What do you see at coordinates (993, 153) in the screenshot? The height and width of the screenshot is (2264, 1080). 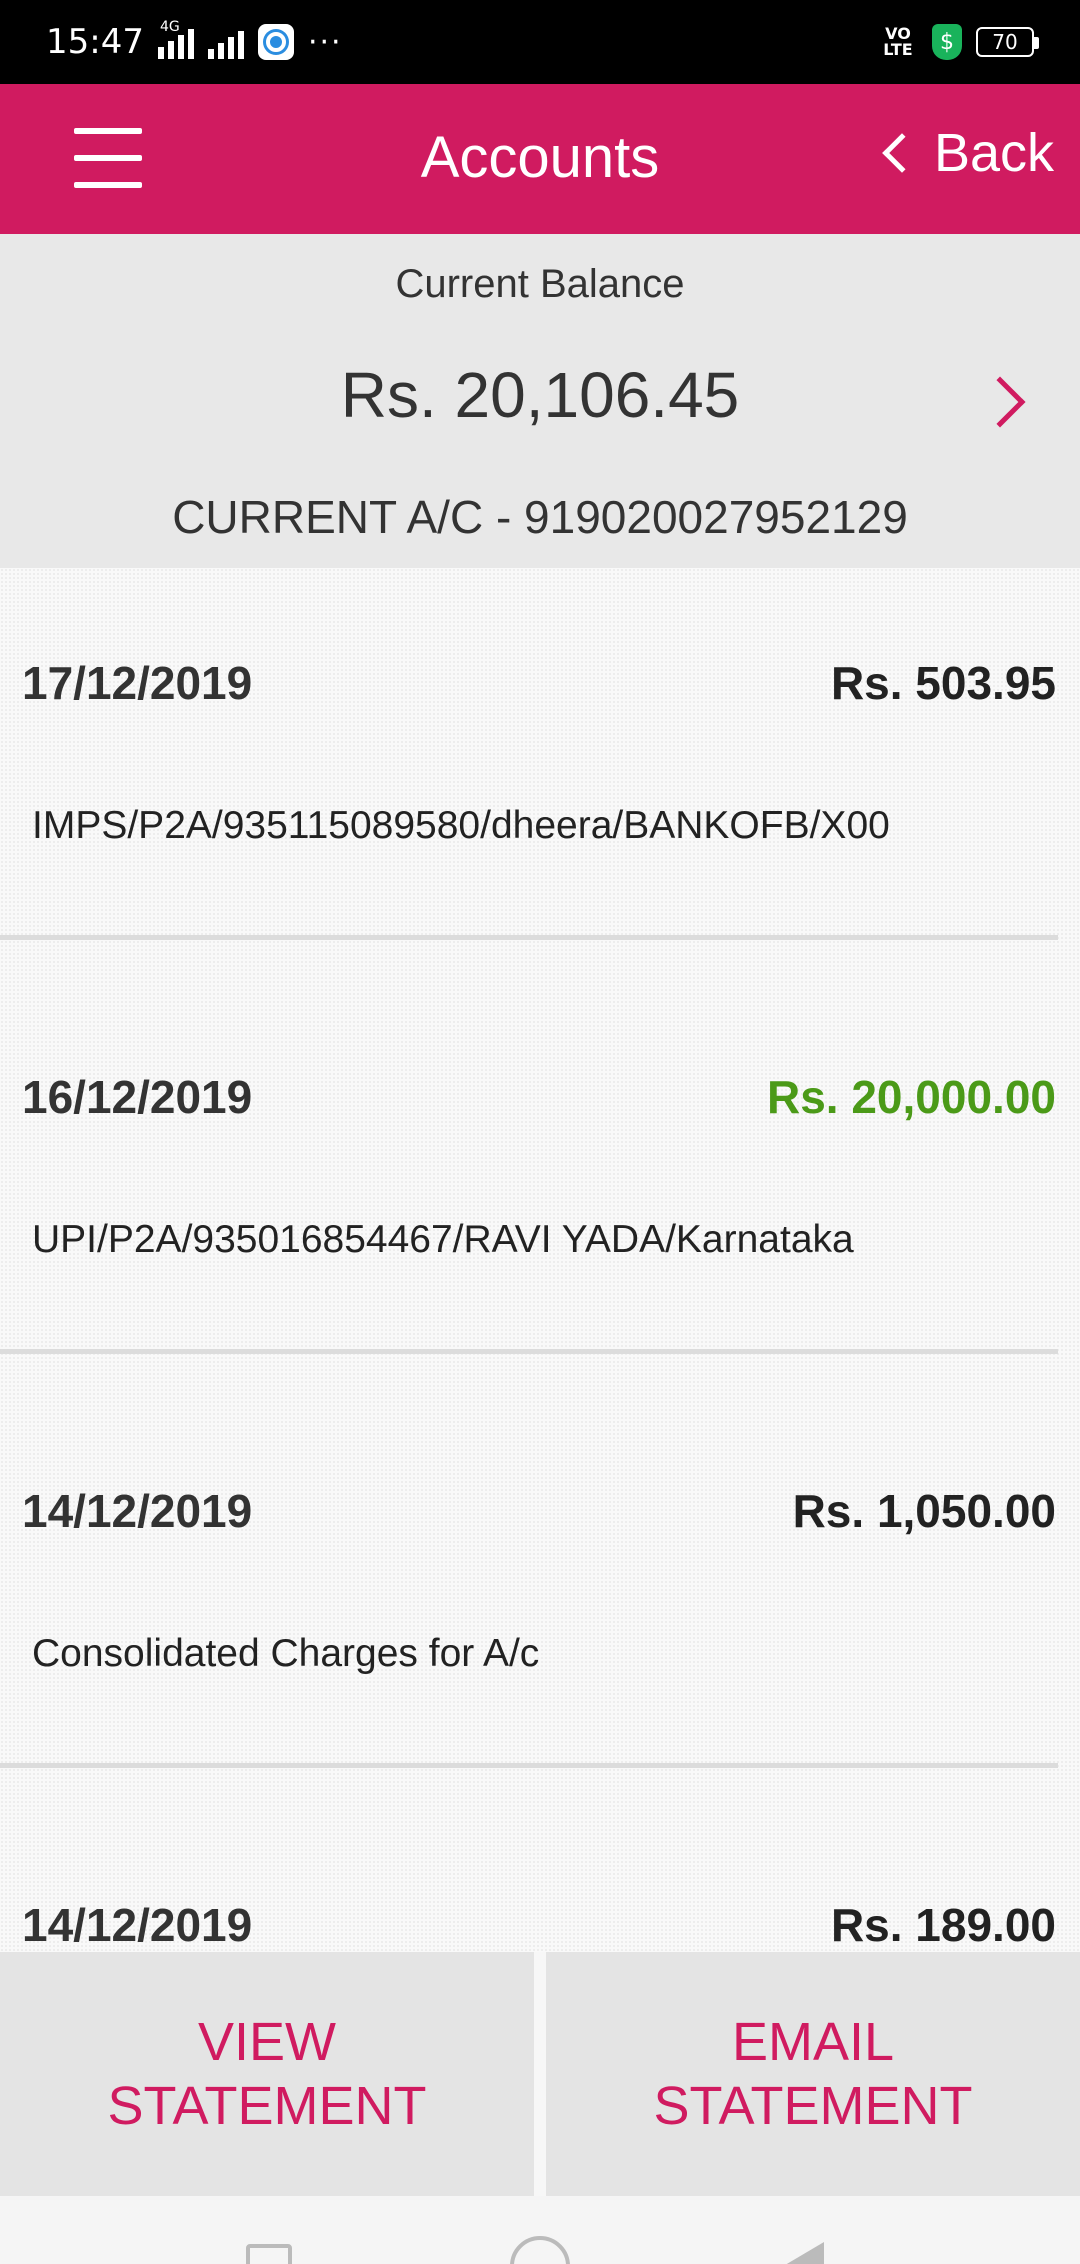 I see `back-label: Back` at bounding box center [993, 153].